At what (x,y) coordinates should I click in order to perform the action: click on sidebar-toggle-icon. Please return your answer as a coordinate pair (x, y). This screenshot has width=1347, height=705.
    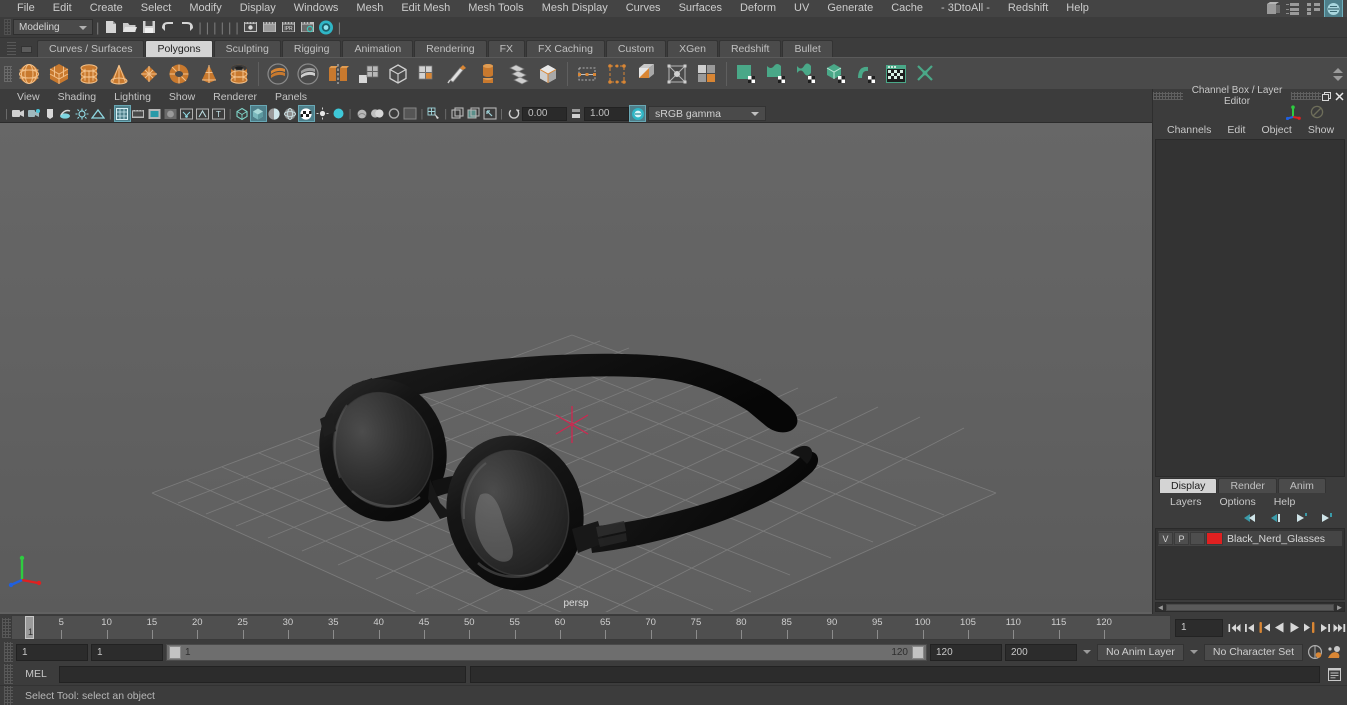
    Looking at the image, I should click on (1273, 8).